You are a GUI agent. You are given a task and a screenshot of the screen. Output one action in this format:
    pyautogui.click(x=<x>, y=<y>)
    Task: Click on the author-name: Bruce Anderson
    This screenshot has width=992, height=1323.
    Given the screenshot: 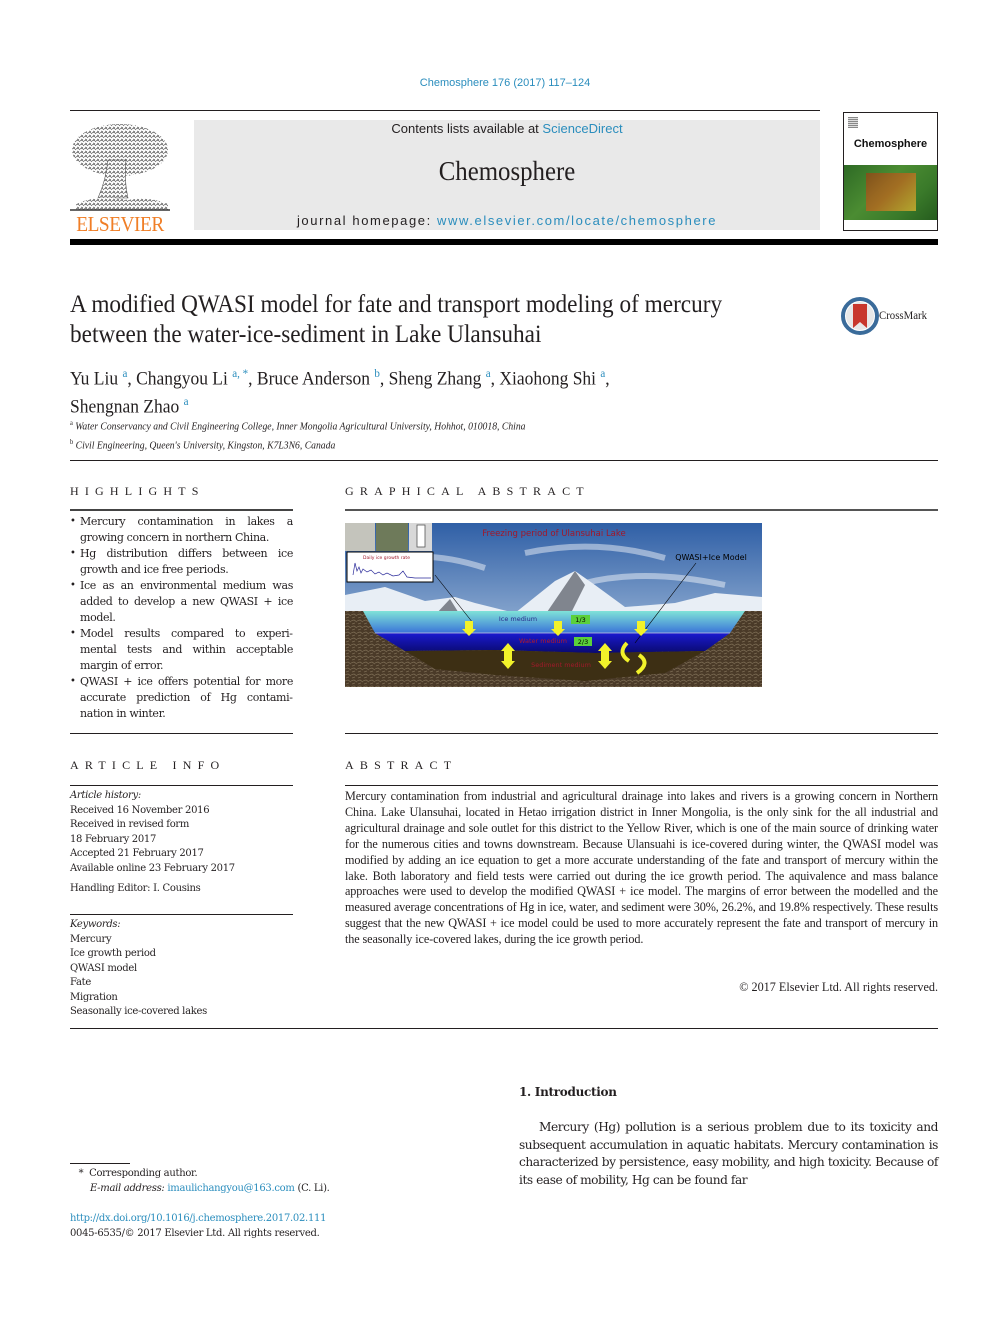 What is the action you would take?
    pyautogui.click(x=313, y=379)
    